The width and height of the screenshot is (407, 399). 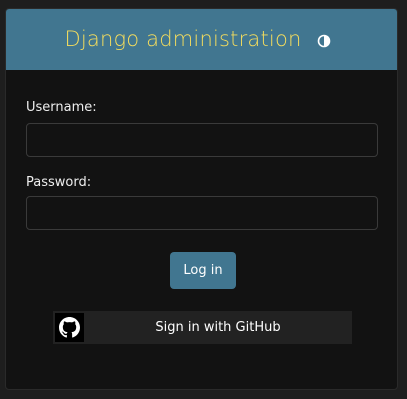 I want to click on github-icon, so click(x=69, y=327).